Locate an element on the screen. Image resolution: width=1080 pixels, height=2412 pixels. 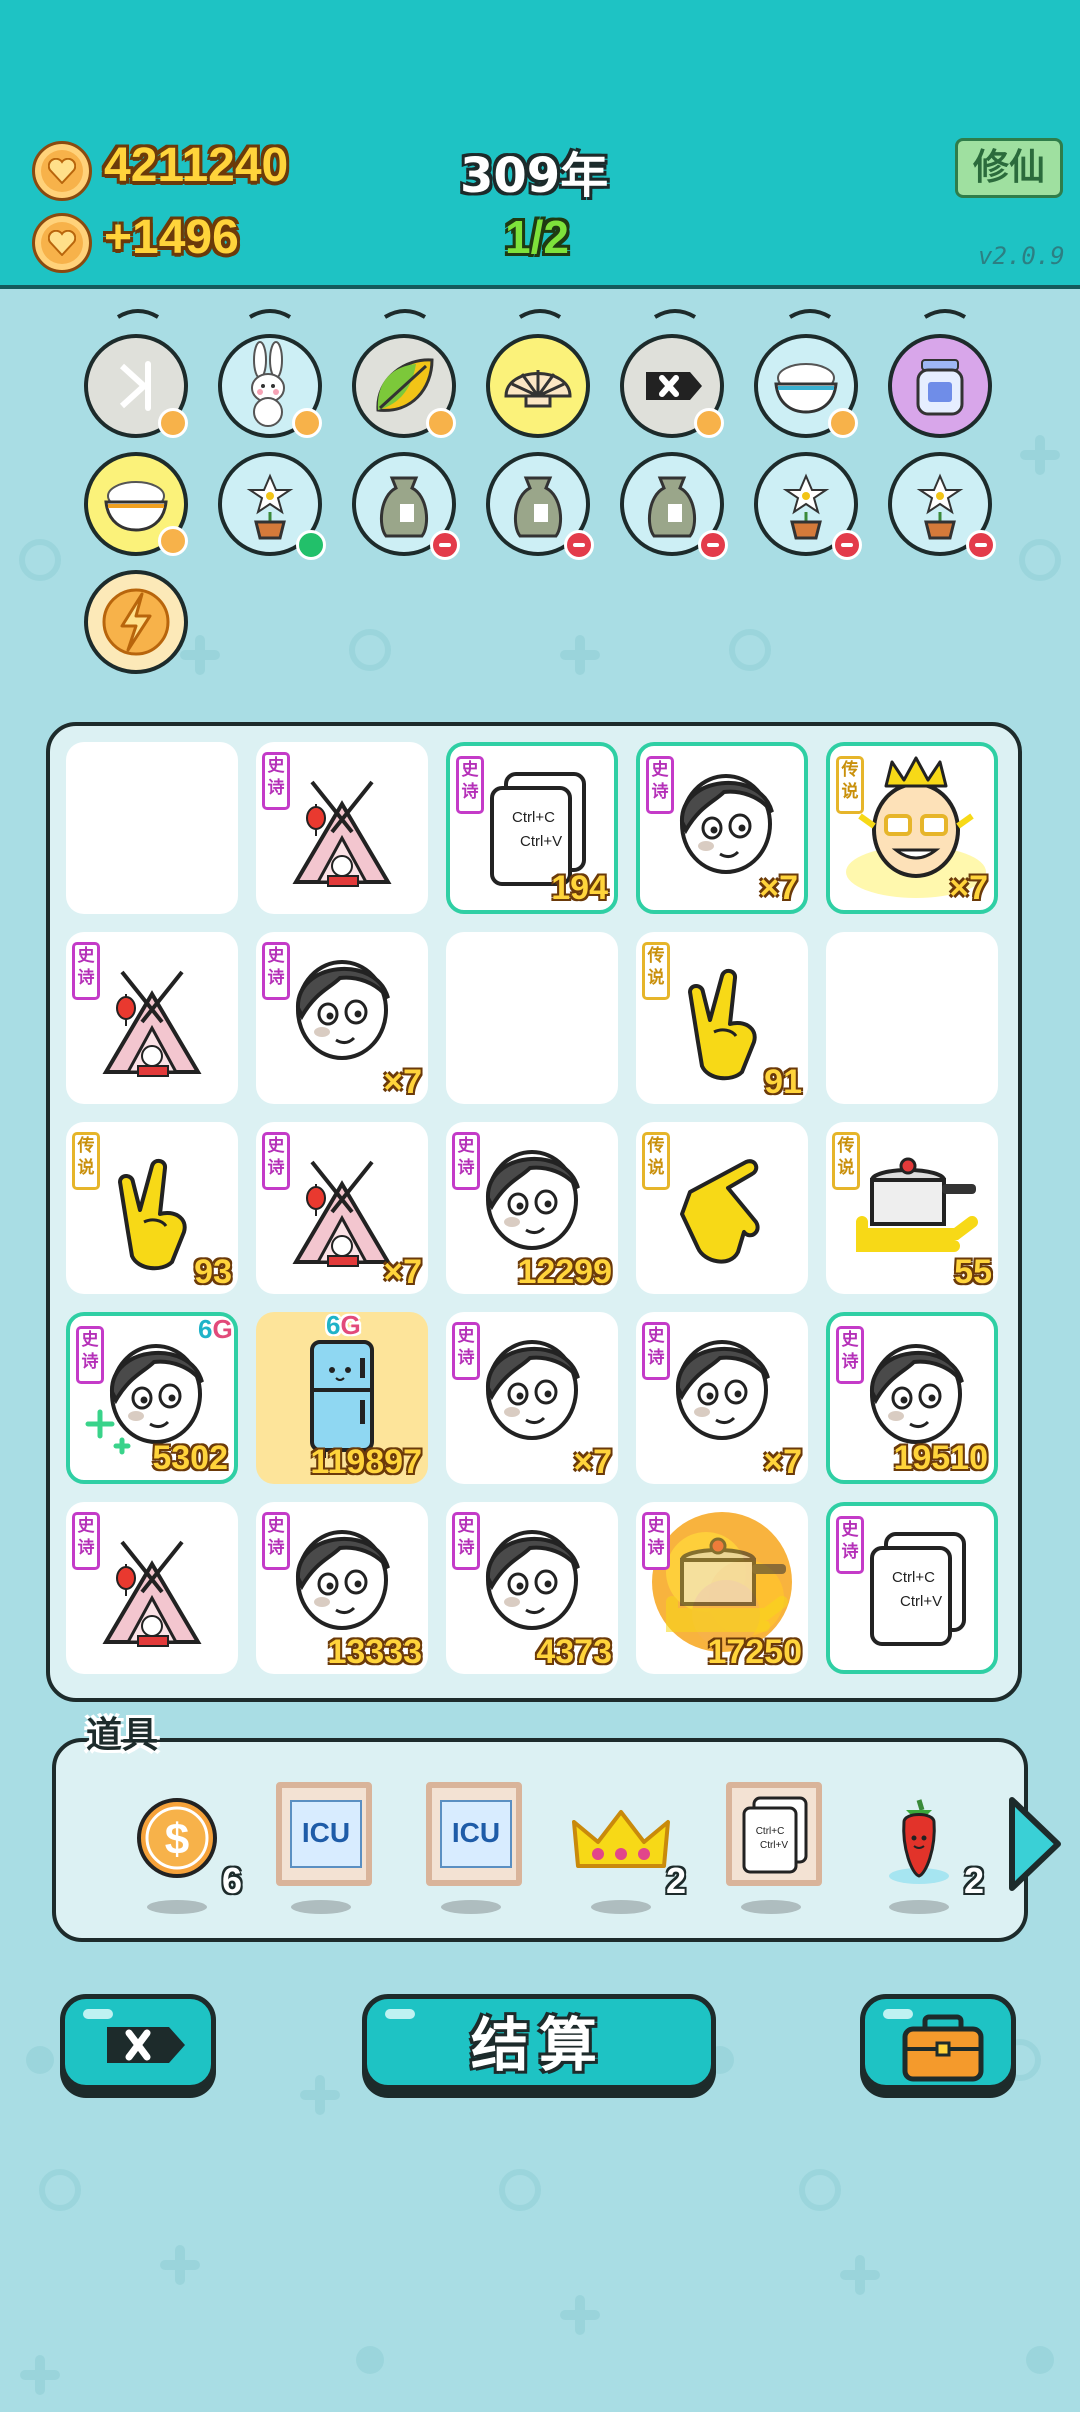
inventory-button is located at coordinates (938, 2042).